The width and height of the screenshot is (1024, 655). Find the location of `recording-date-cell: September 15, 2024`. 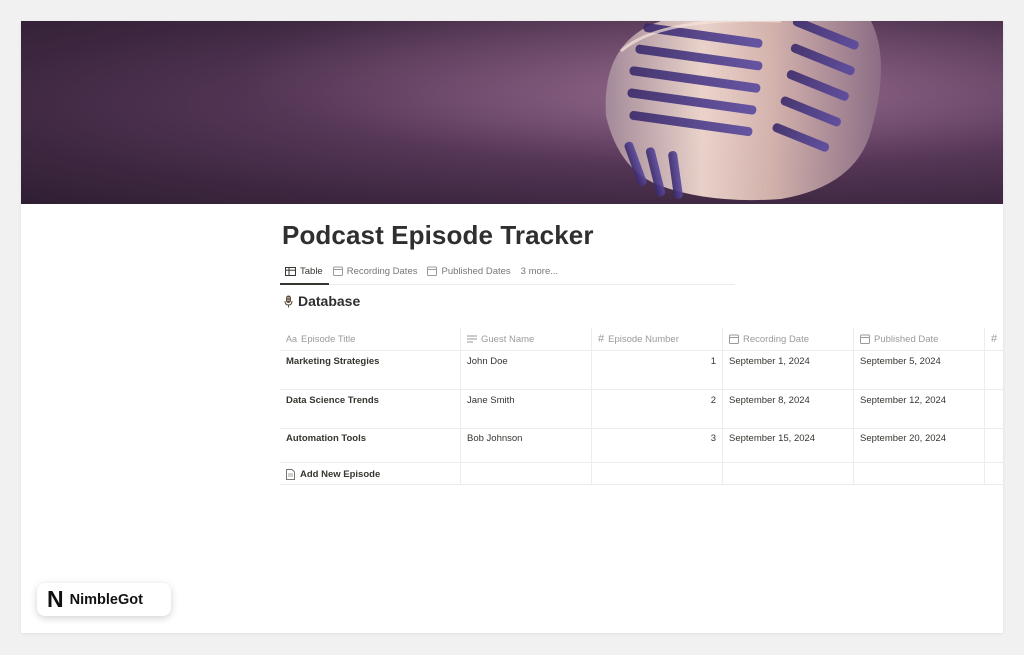

recording-date-cell: September 15, 2024 is located at coordinates (788, 438).